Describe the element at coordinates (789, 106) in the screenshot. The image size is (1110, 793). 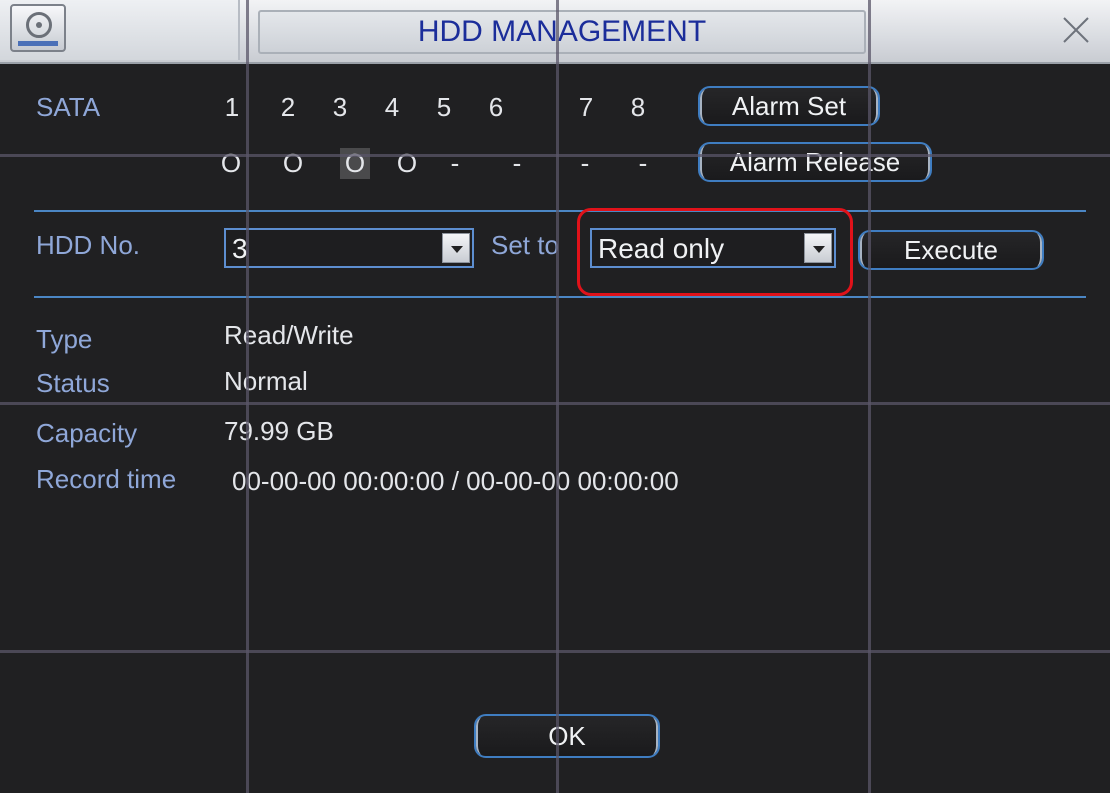
I see `alarm-set-button: Alarm Set` at that location.